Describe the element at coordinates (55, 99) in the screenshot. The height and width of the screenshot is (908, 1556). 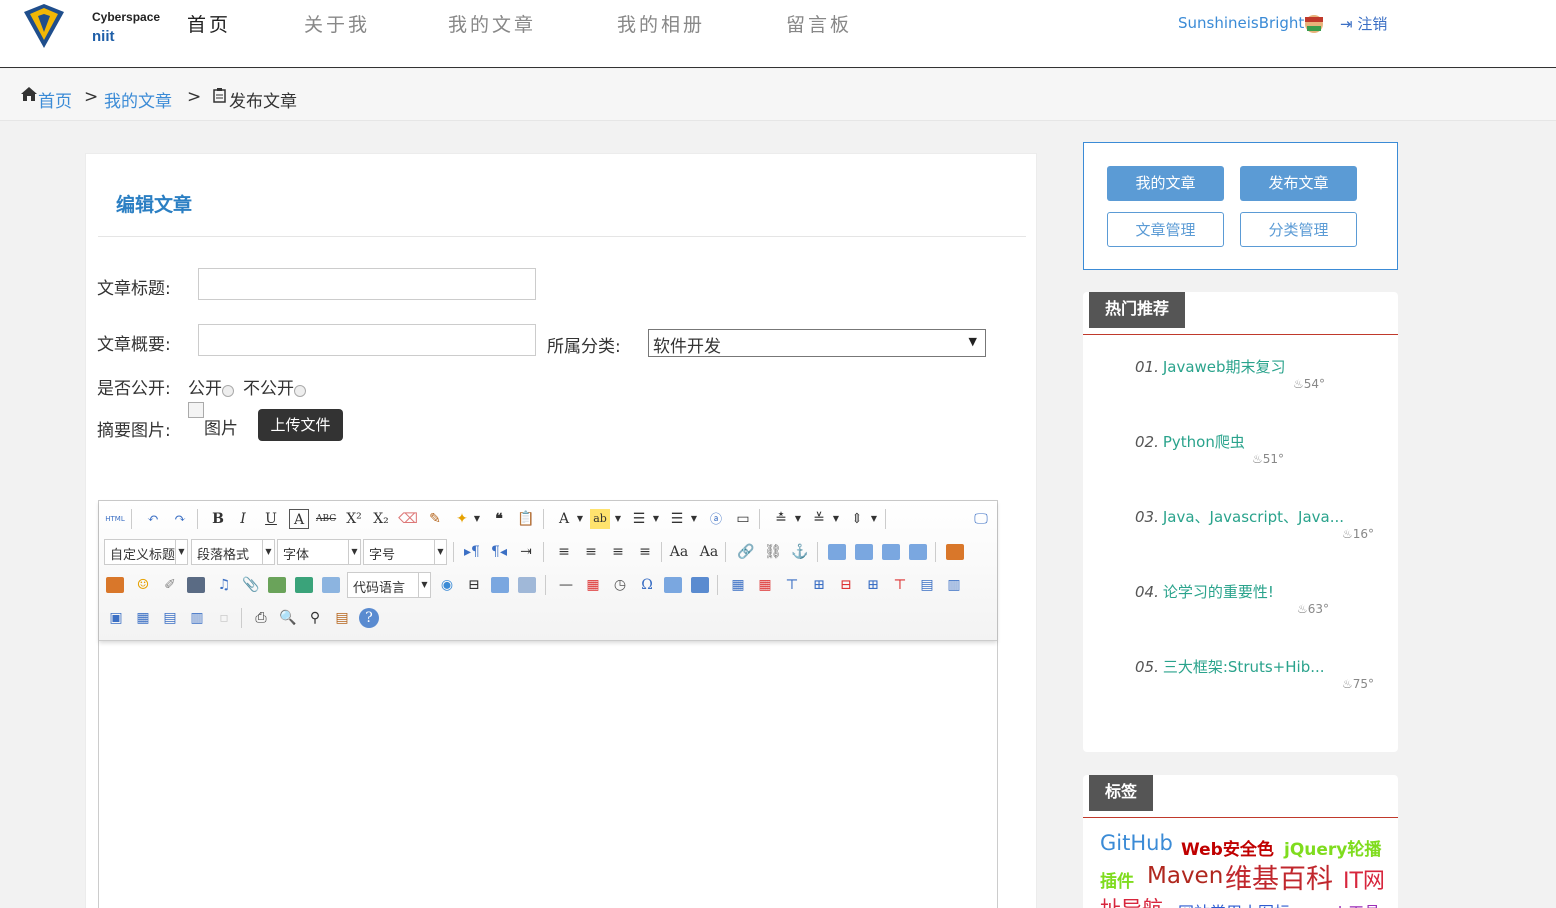
I see `breadcrumb-home: 首页` at that location.